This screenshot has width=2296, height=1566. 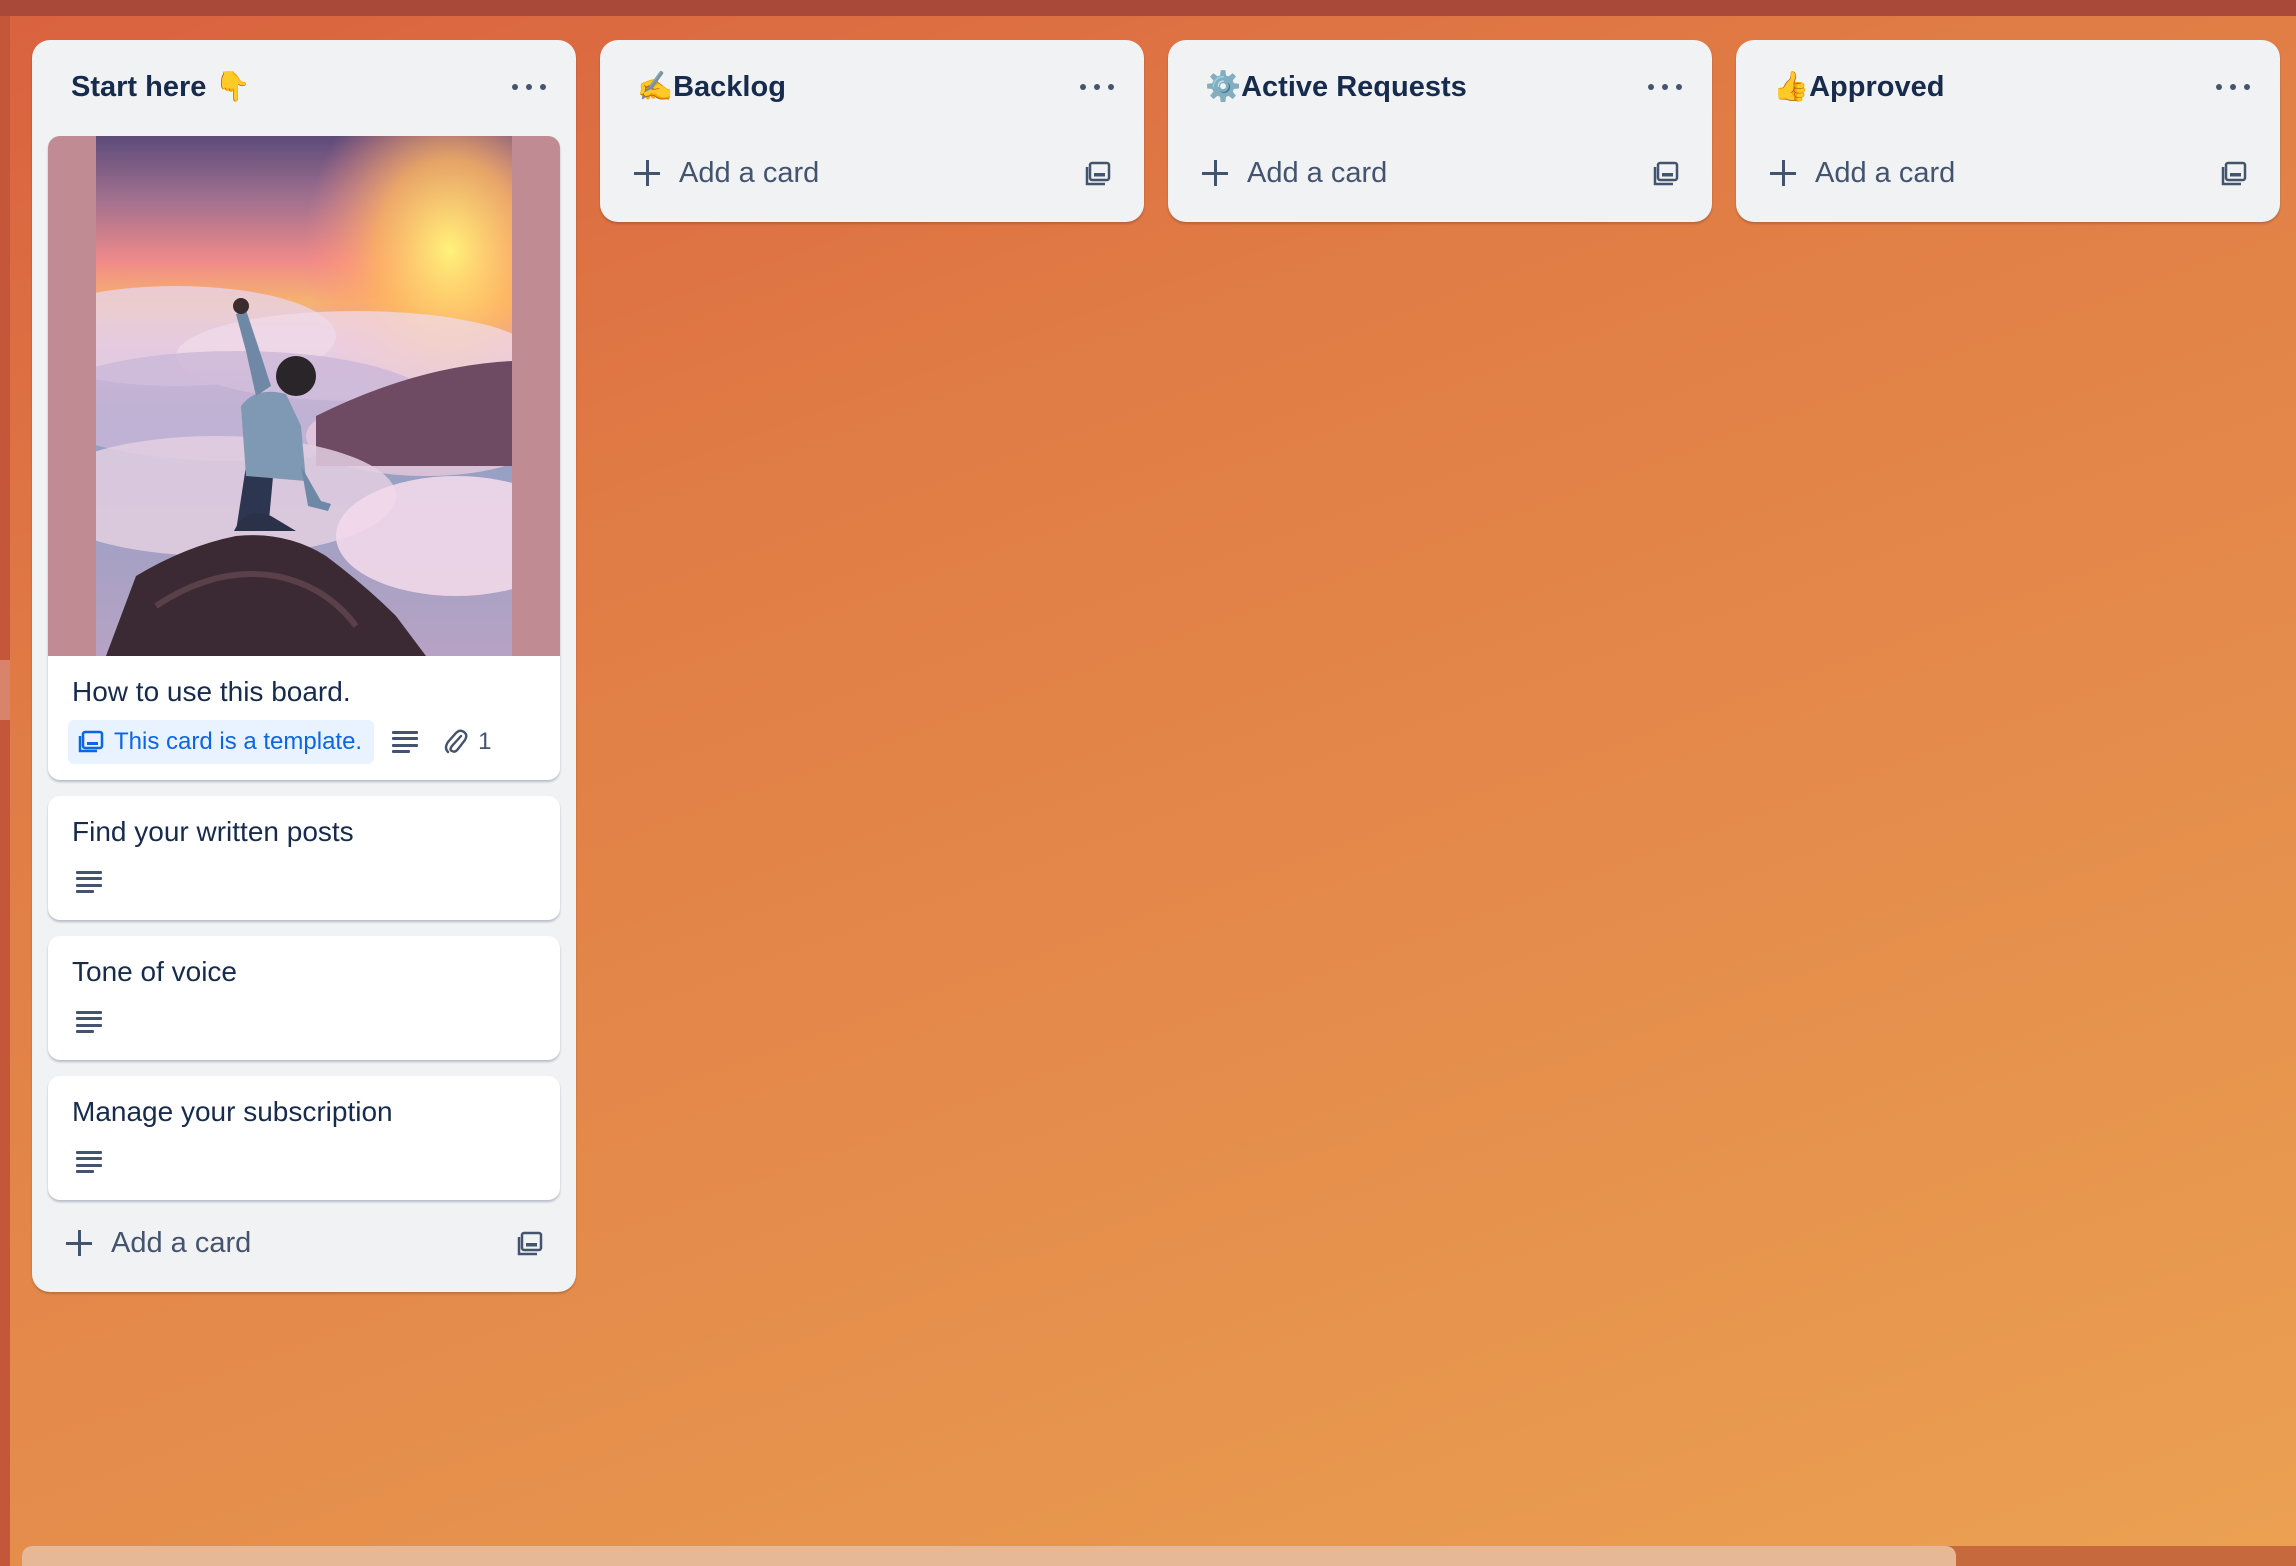 What do you see at coordinates (91, 741) in the screenshot?
I see `template-icon` at bounding box center [91, 741].